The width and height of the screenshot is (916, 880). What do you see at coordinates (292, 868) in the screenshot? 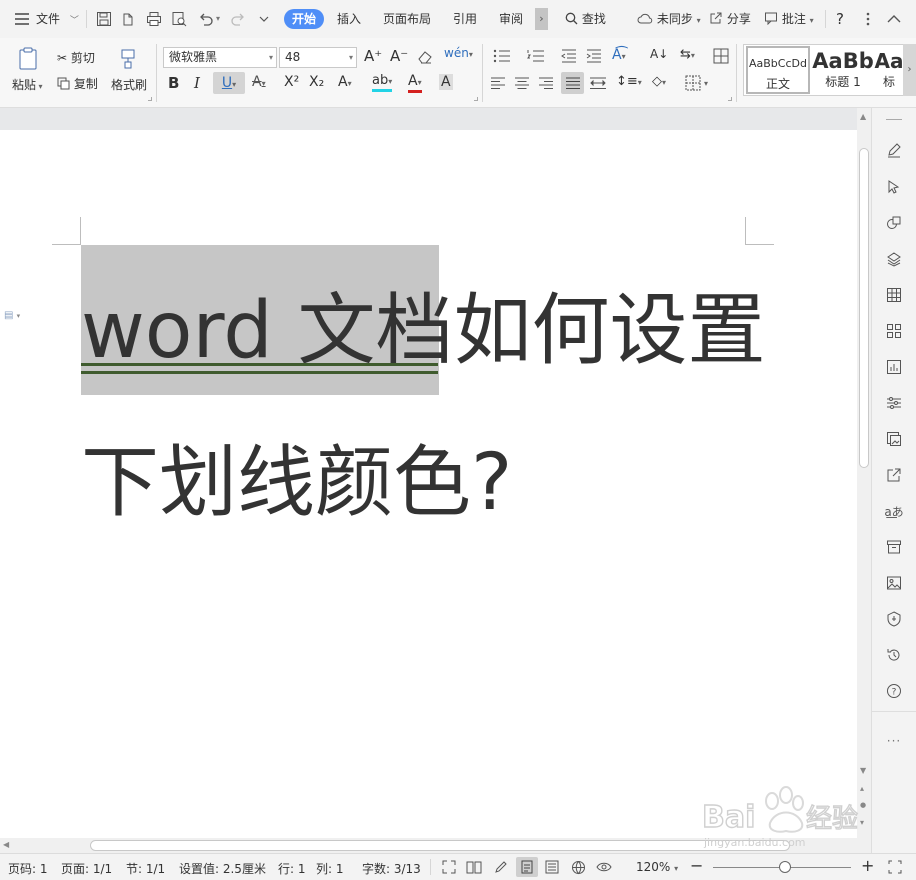
I see `status-row: 行: 1` at bounding box center [292, 868].